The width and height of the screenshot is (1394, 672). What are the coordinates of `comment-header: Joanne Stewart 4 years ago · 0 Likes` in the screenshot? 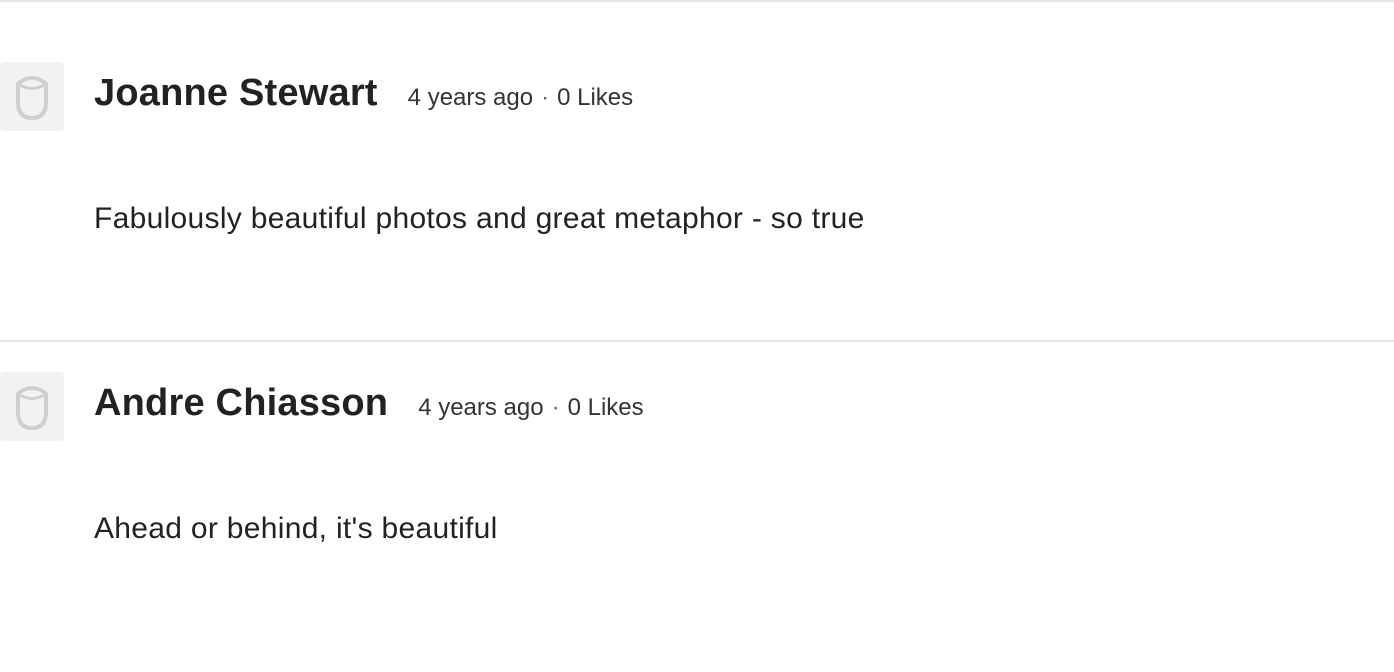 It's located at (363, 93).